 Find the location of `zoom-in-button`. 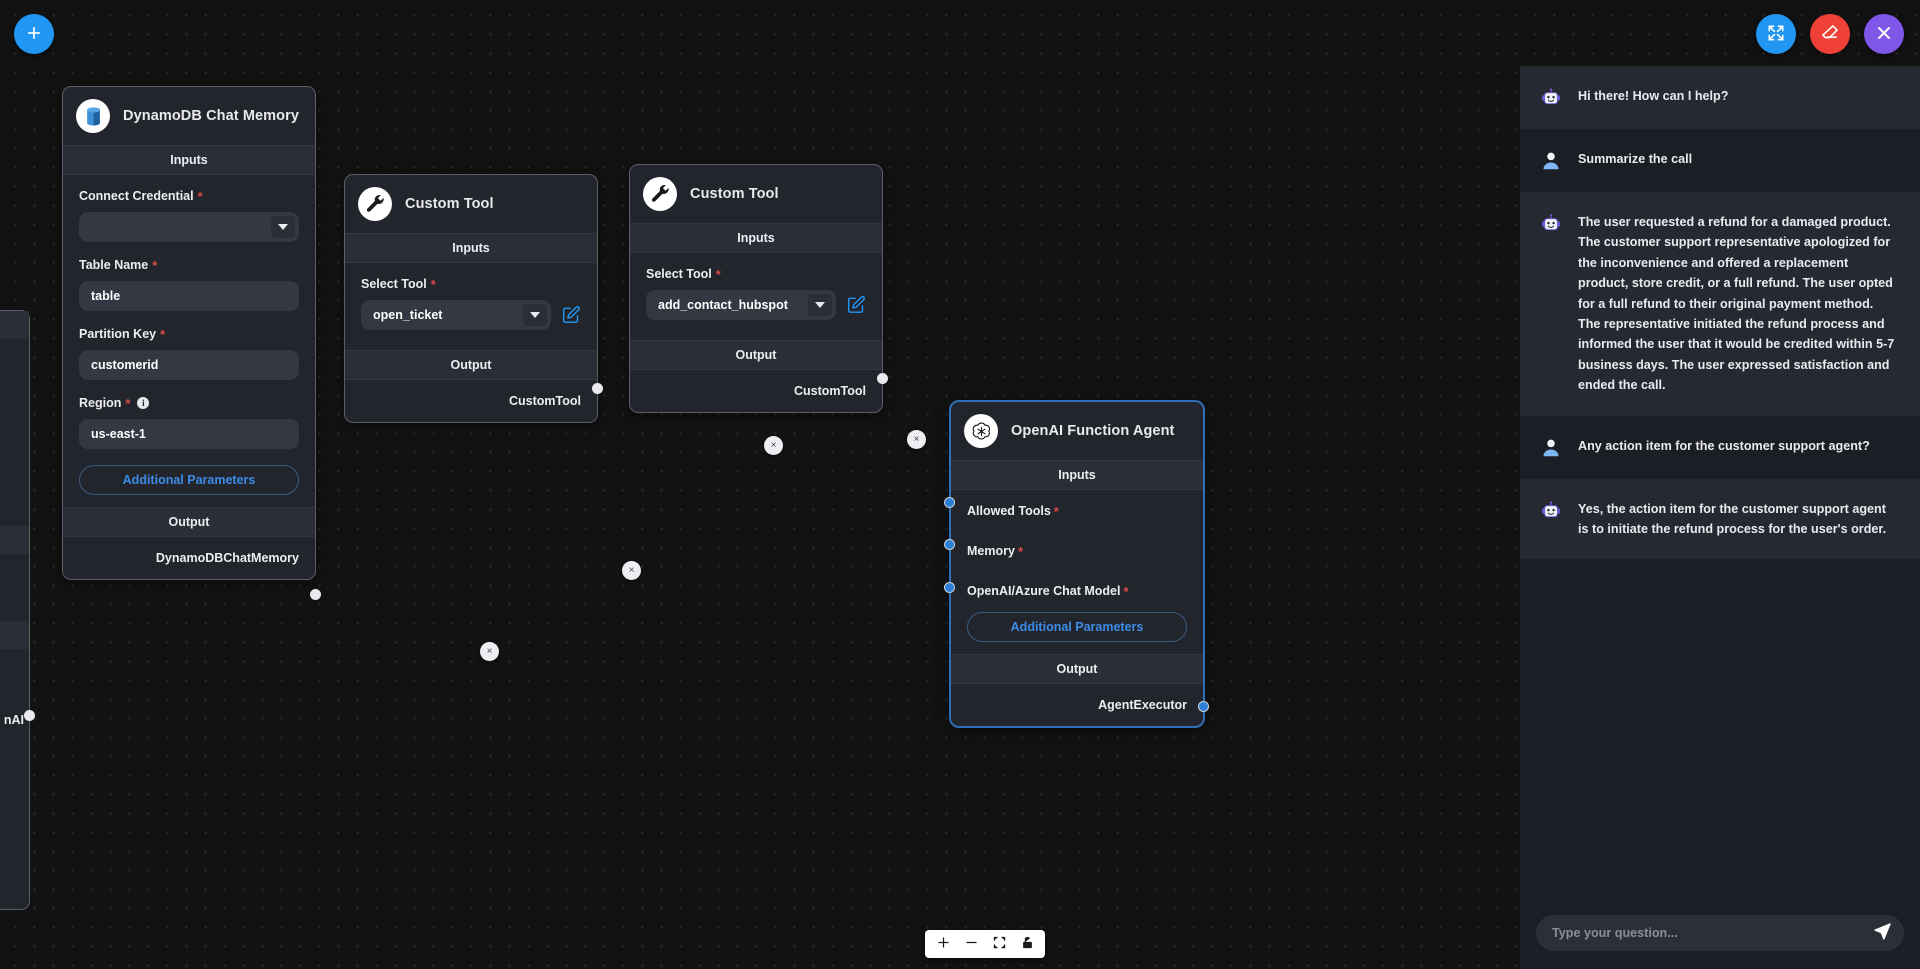

zoom-in-button is located at coordinates (943, 944).